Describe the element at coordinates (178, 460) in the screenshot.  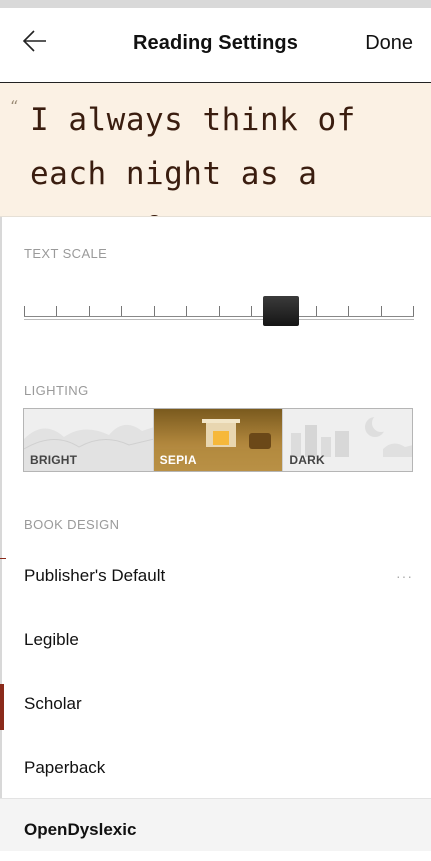
I see `lighting-sepia-label: SEPIA` at that location.